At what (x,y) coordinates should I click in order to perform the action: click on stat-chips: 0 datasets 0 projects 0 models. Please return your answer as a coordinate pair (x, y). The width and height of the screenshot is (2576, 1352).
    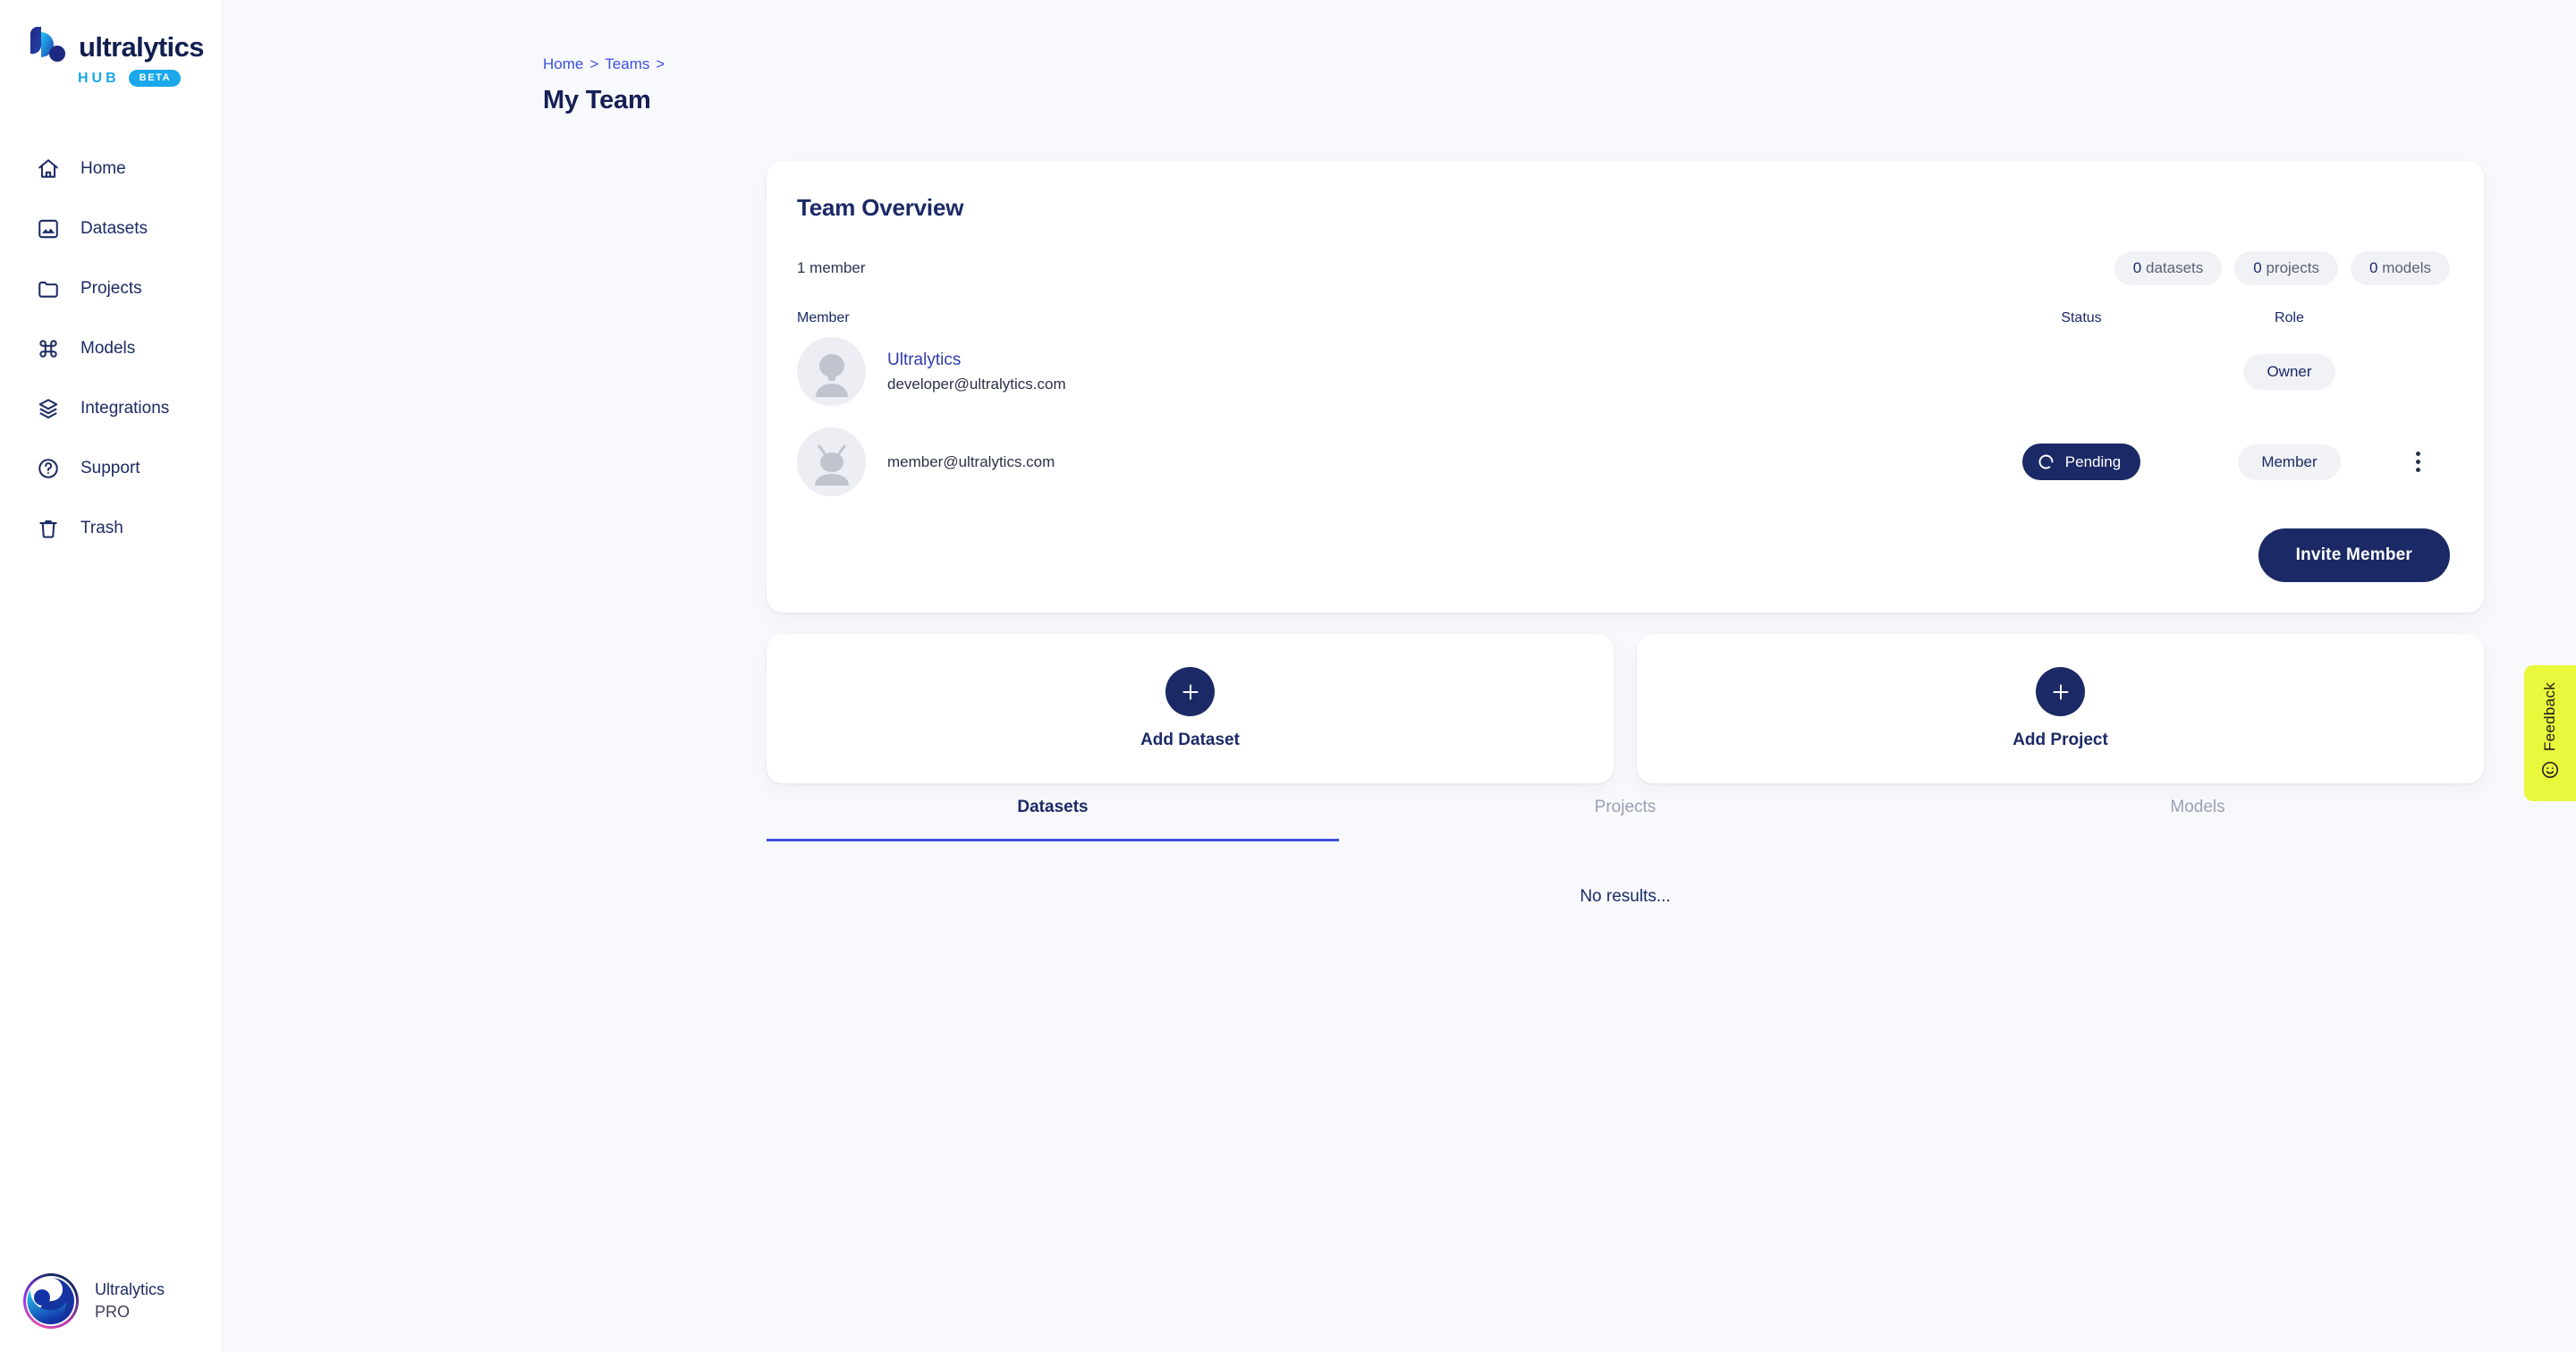
    Looking at the image, I should click on (2282, 268).